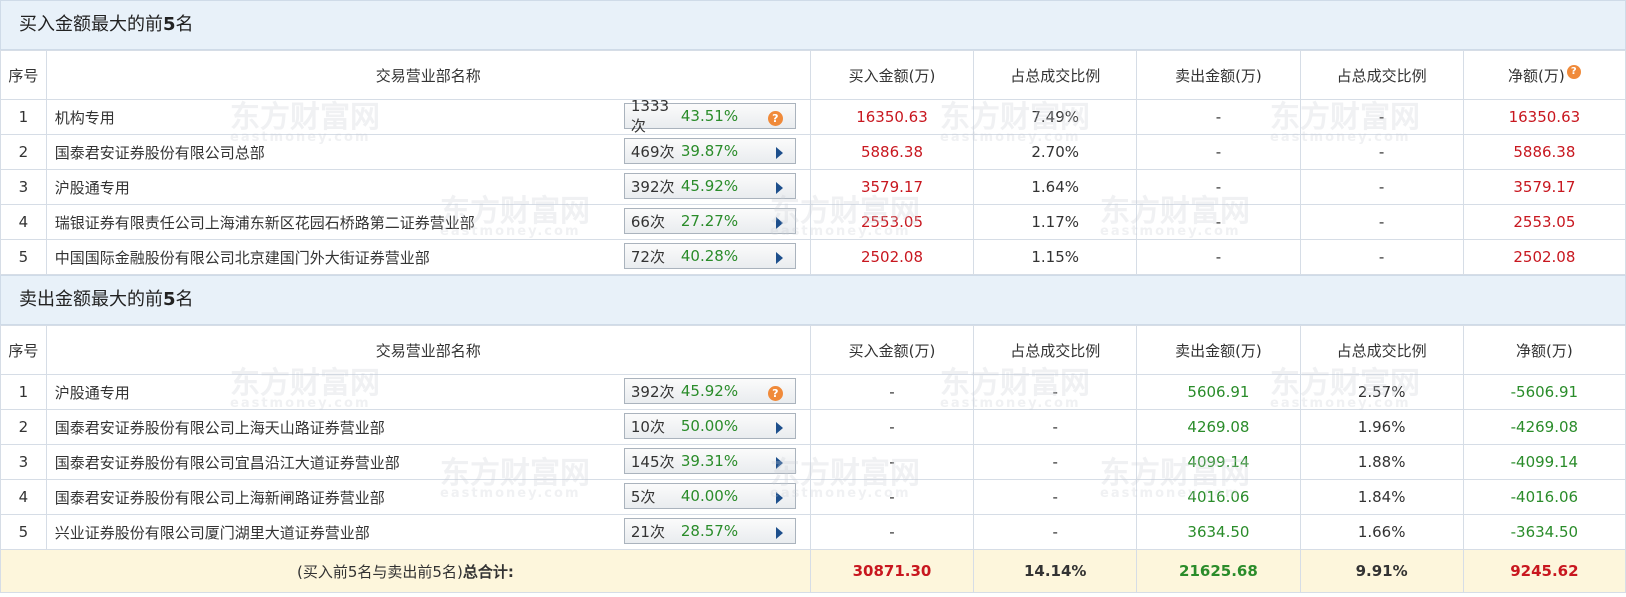 This screenshot has height=597, width=1626. Describe the element at coordinates (405, 571) in the screenshot. I see `total-label: (买入前5名与卖出前5名)总合计:` at that location.